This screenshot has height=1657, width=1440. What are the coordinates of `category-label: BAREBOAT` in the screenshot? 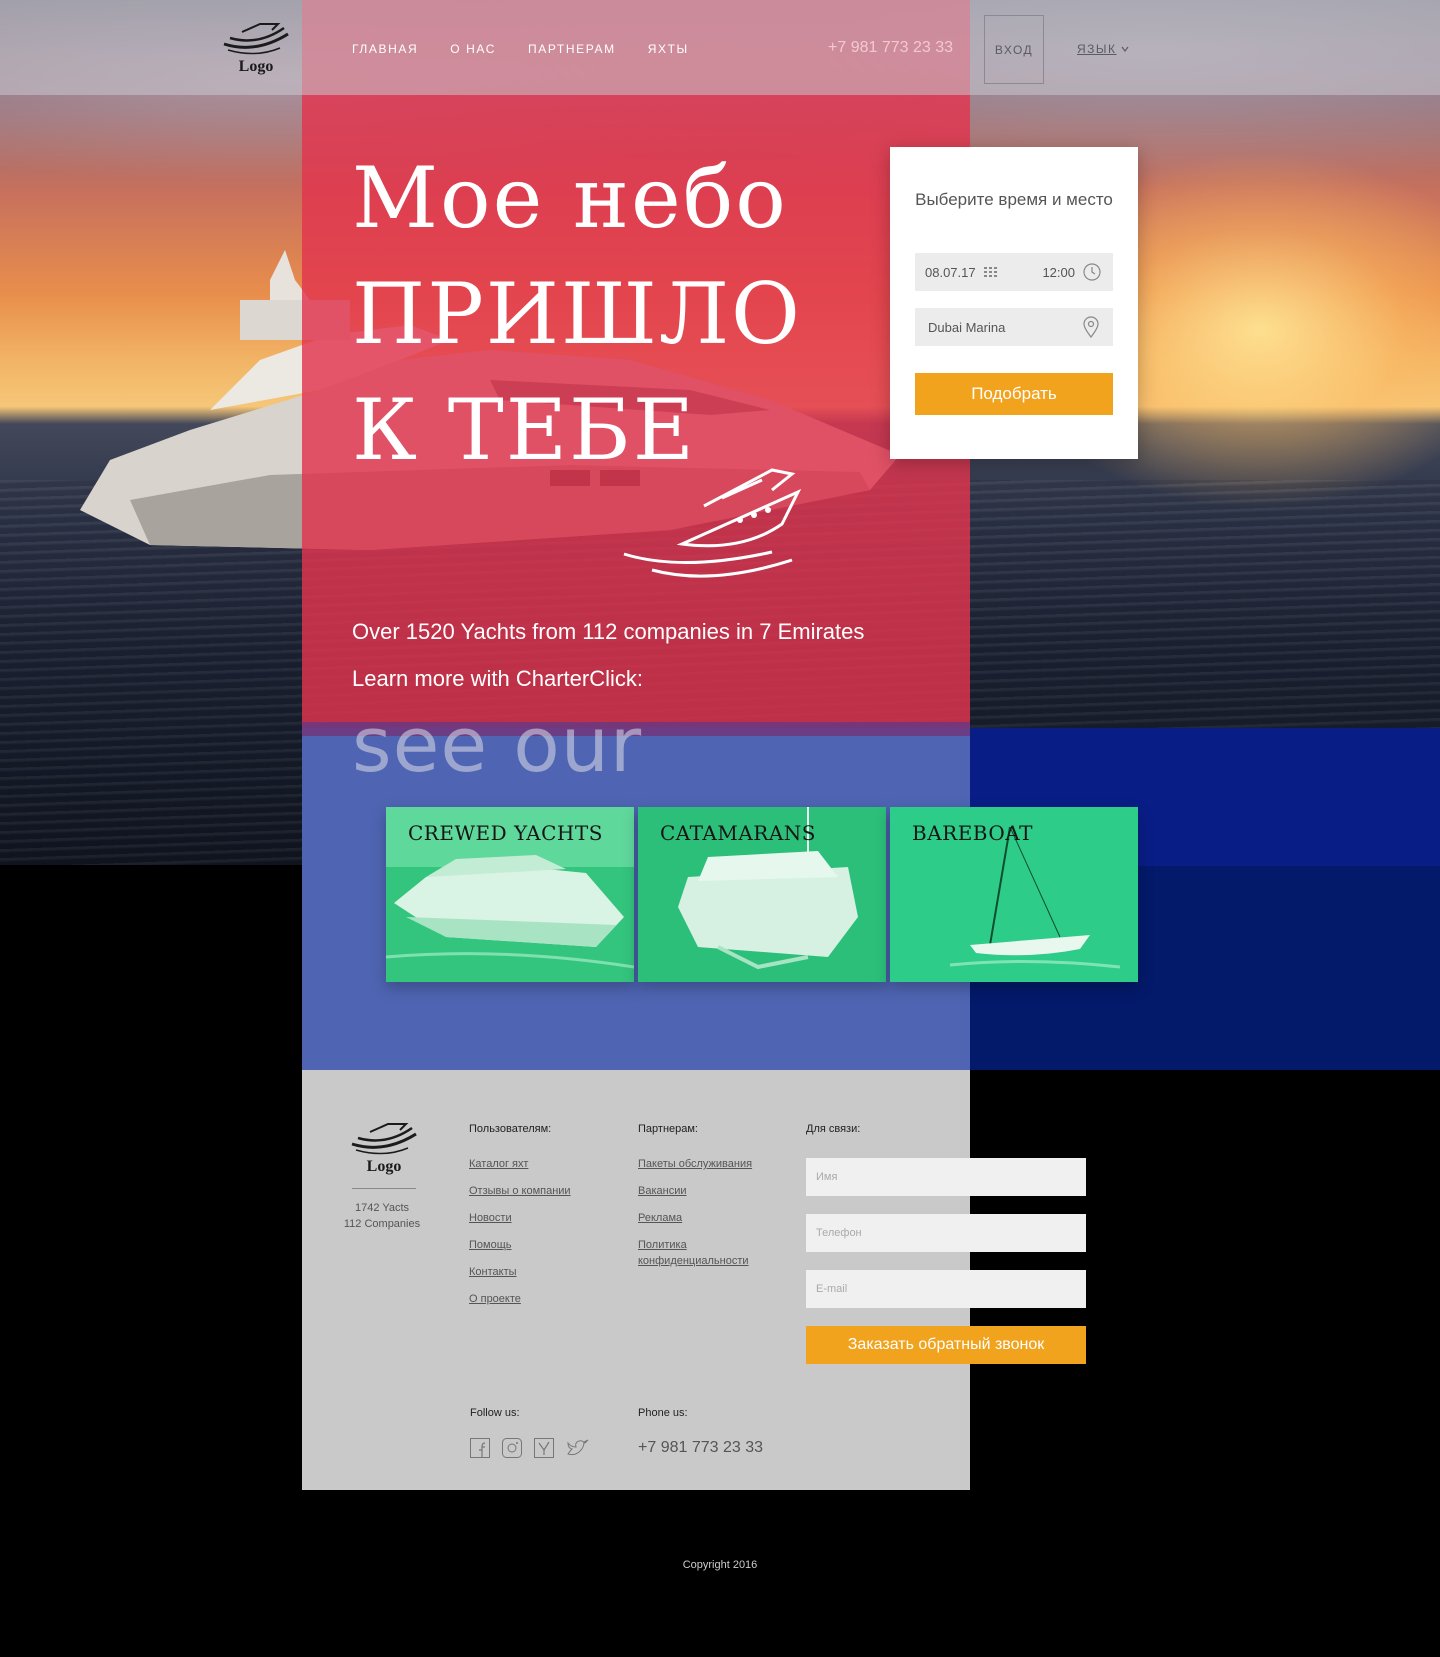 It's located at (972, 833).